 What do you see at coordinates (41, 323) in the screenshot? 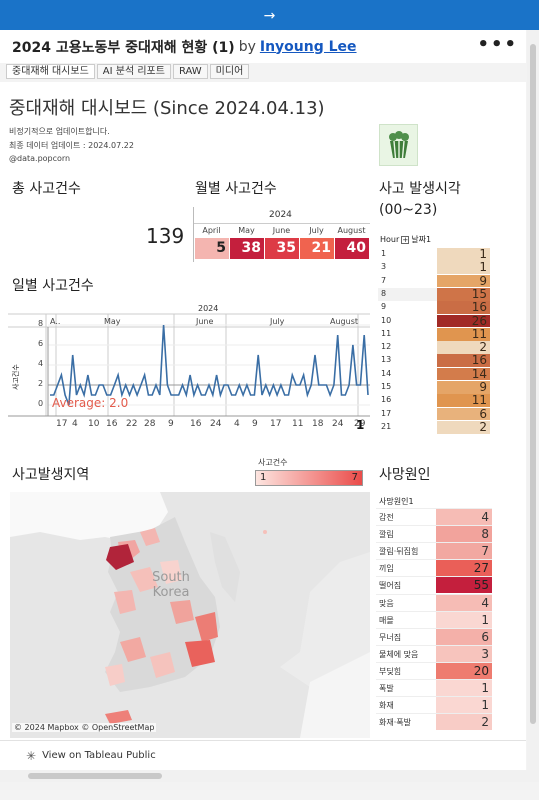
I see `daily-y-tick: 8` at bounding box center [41, 323].